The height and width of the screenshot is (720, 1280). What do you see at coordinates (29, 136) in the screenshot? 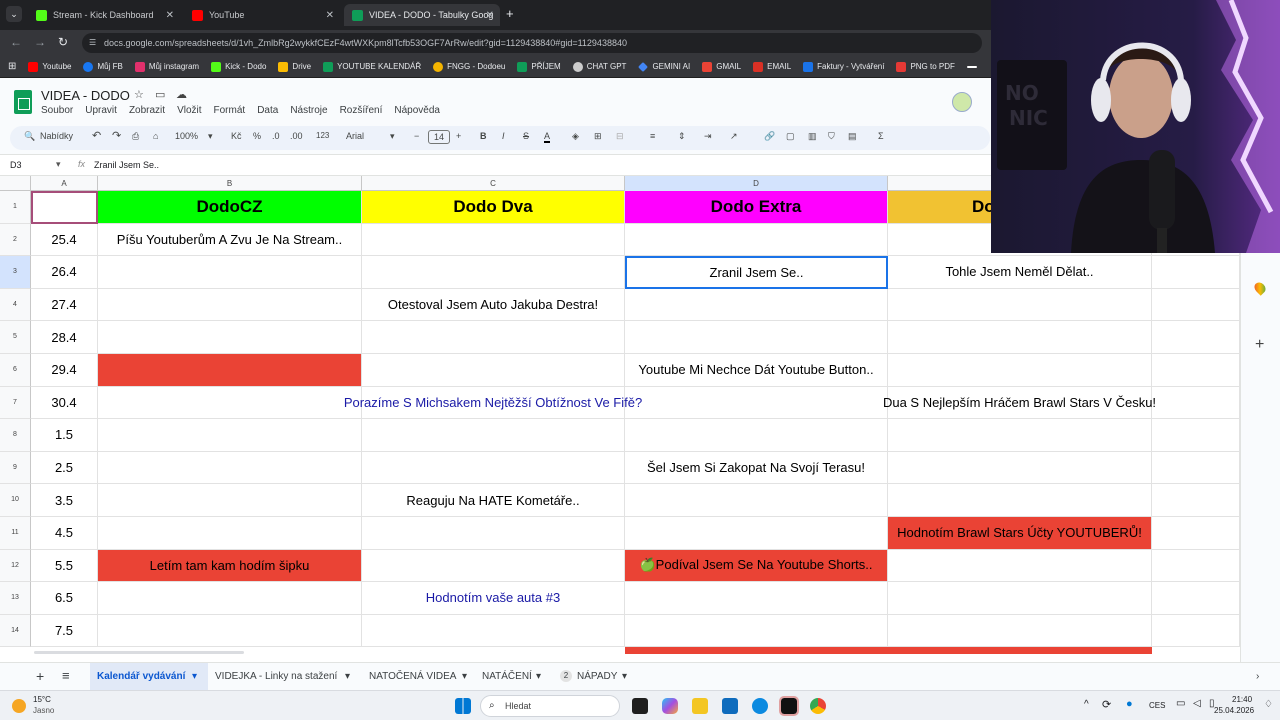
I see `search-icon: 🔍` at bounding box center [29, 136].